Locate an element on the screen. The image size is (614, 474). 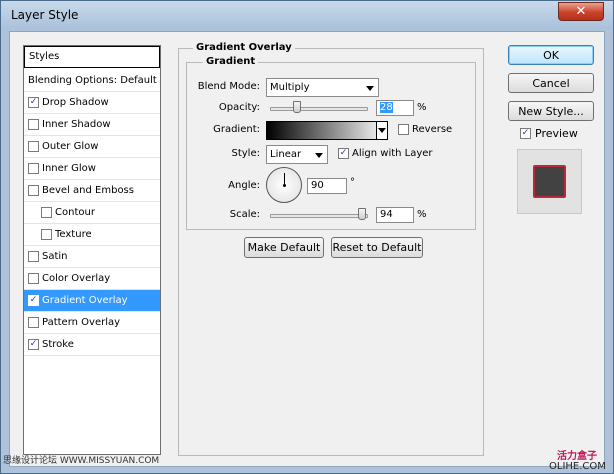
make-default-button: Make Default is located at coordinates (284, 247).